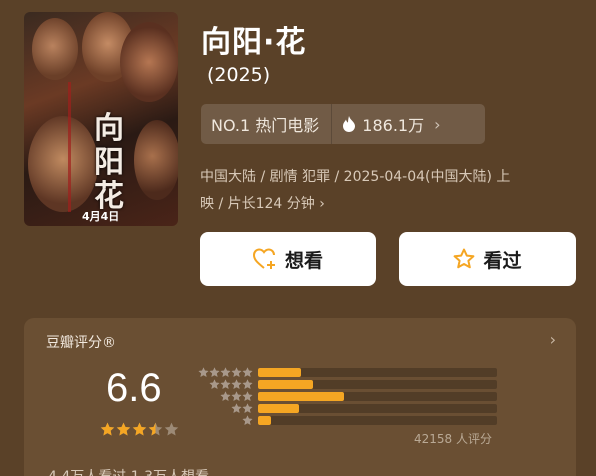 This screenshot has width=596, height=476. I want to click on rank-pill: NO.1 热门电影 186.1万 ›, so click(343, 124).